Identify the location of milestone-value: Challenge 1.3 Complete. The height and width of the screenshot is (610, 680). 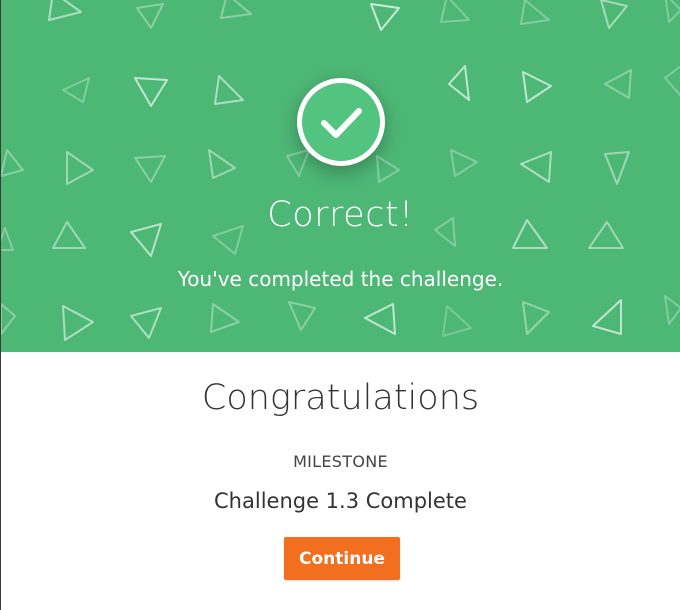
(340, 501).